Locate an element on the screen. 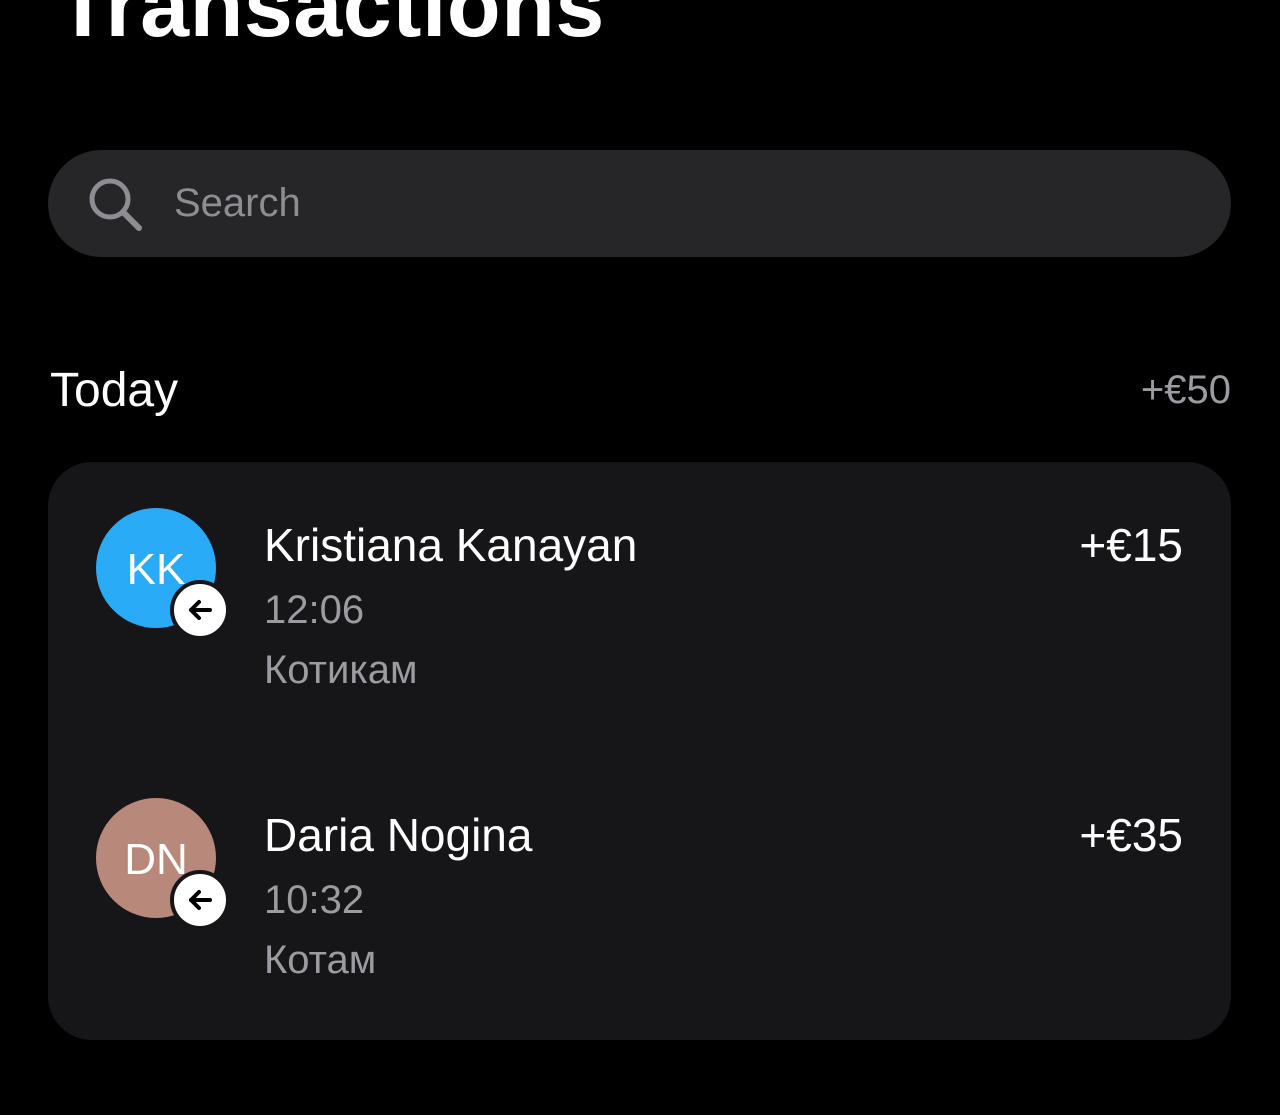  transaction-amount: +€15 is located at coordinates (1131, 545).